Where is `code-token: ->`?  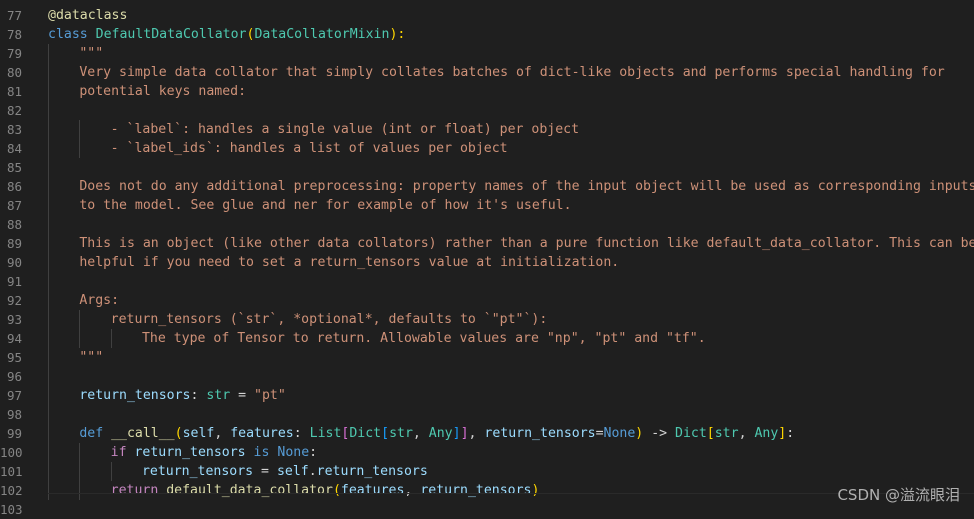 code-token: -> is located at coordinates (659, 433).